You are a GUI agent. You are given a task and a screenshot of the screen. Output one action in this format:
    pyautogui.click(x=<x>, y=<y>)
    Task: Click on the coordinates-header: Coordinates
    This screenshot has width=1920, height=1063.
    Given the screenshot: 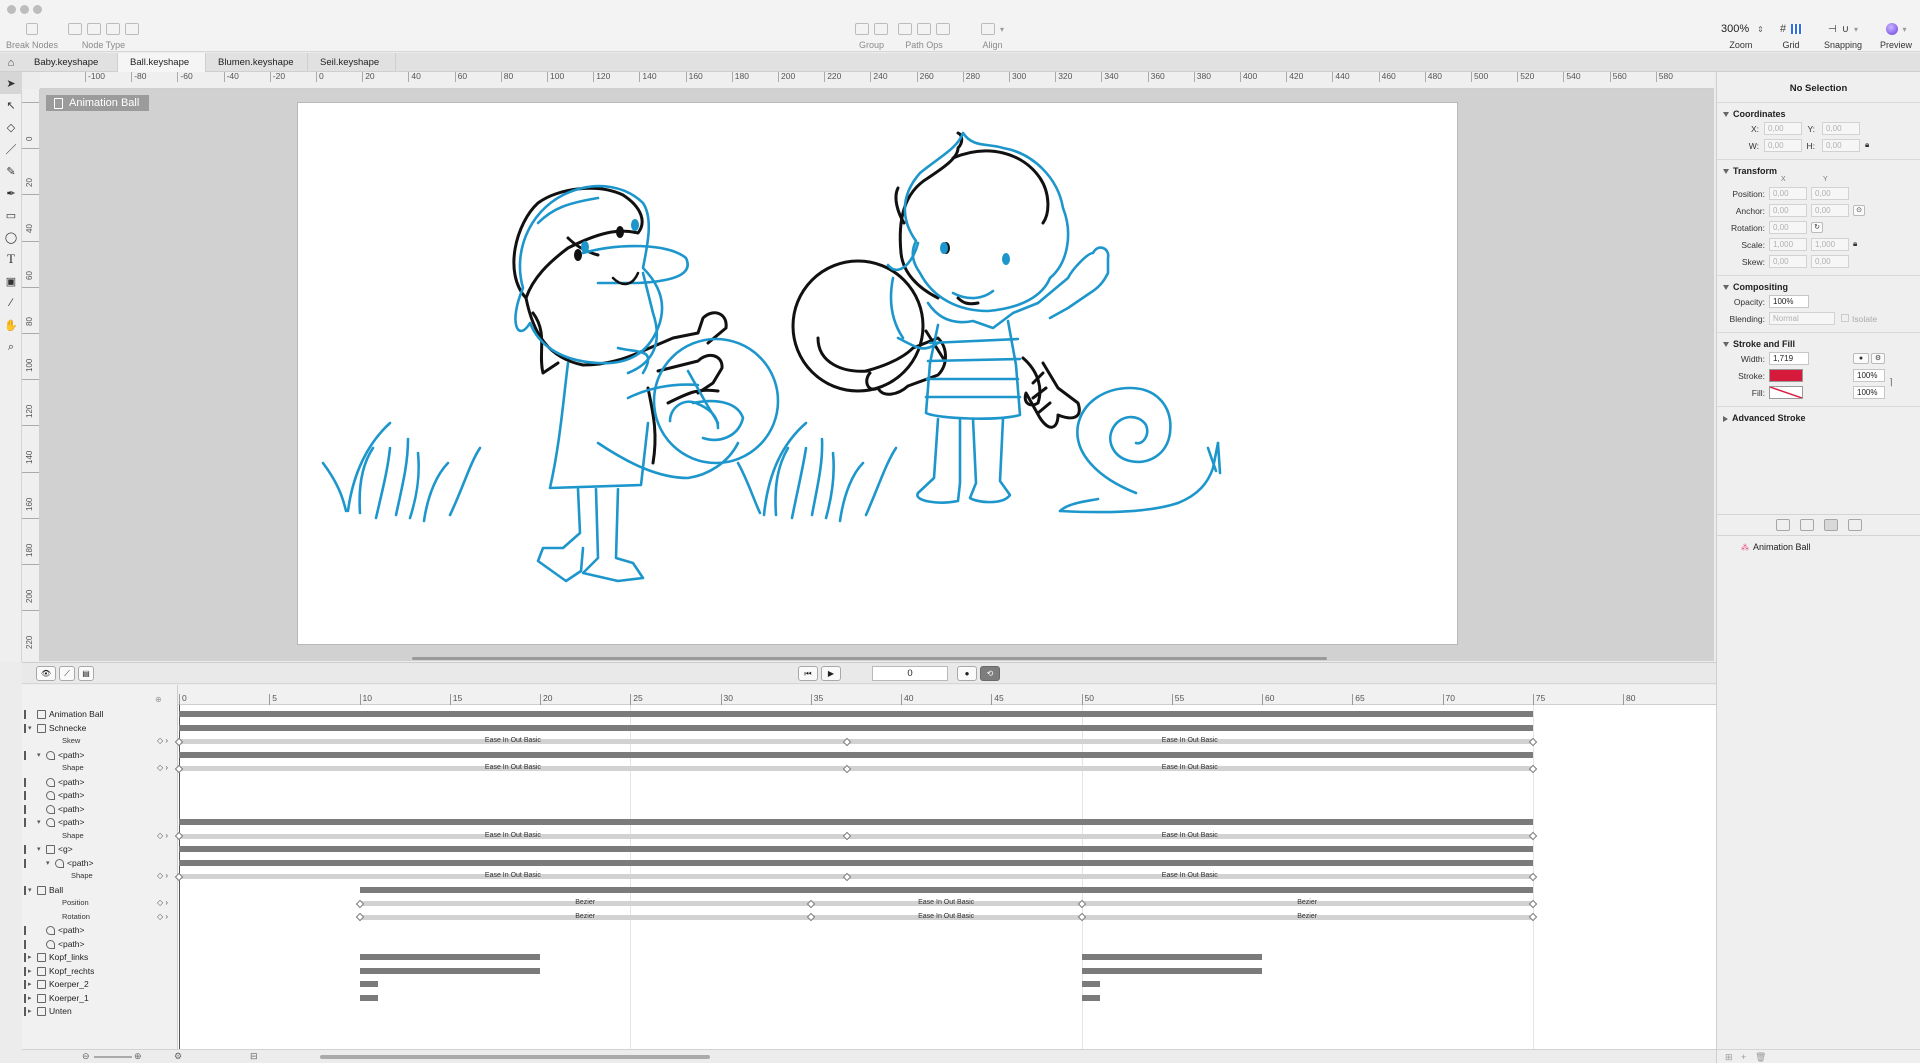 What is the action you would take?
    pyautogui.click(x=1818, y=114)
    